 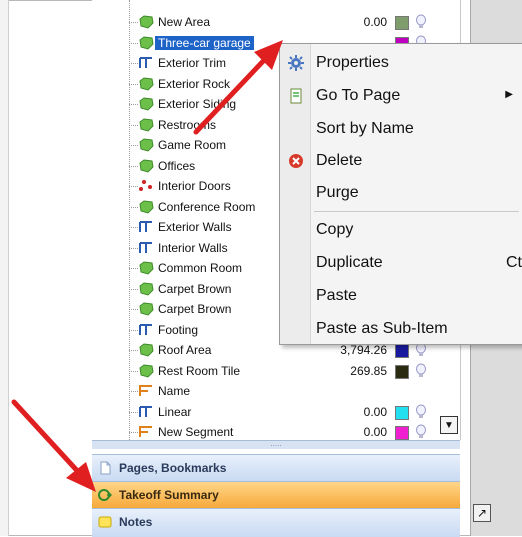 I want to click on menu-item-label: Sort by Name, so click(x=365, y=128).